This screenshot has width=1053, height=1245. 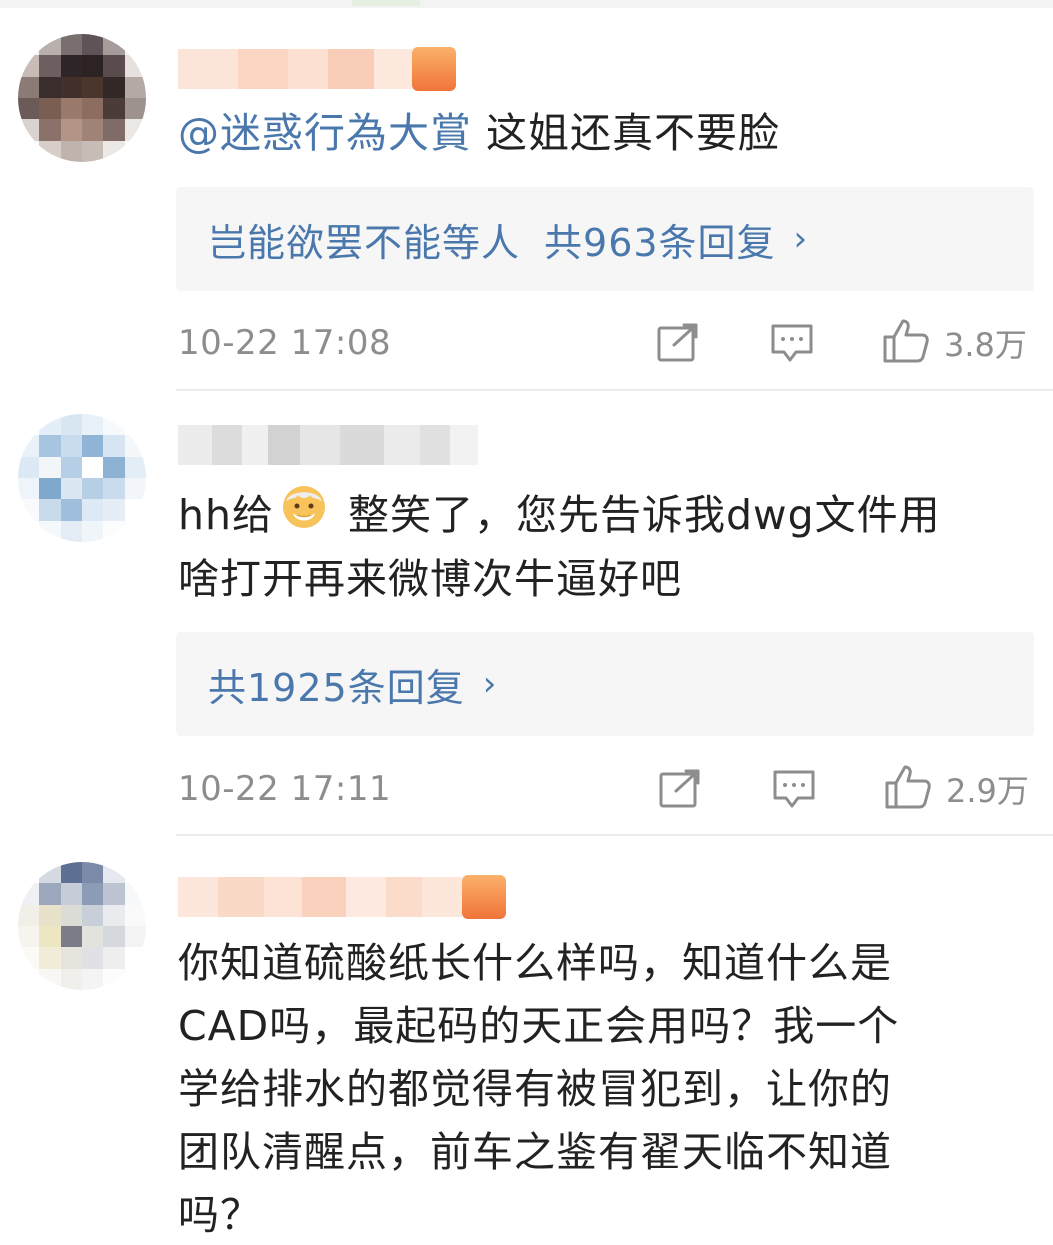 What do you see at coordinates (285, 343) in the screenshot?
I see `timestamp: 10-22 17:08` at bounding box center [285, 343].